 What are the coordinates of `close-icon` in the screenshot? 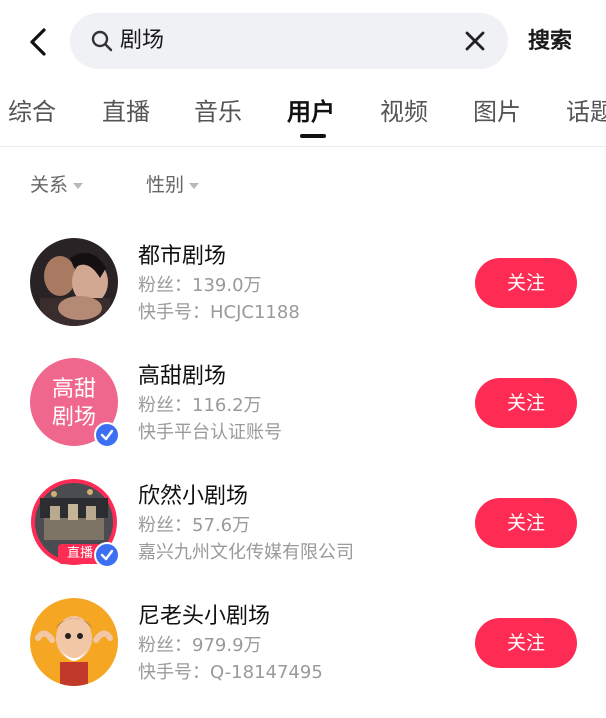 It's located at (475, 41).